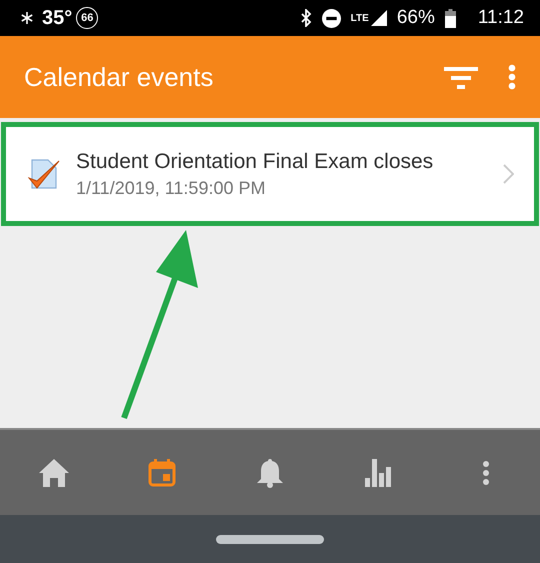 This screenshot has height=563, width=540. Describe the element at coordinates (270, 473) in the screenshot. I see `bell-icon` at that location.